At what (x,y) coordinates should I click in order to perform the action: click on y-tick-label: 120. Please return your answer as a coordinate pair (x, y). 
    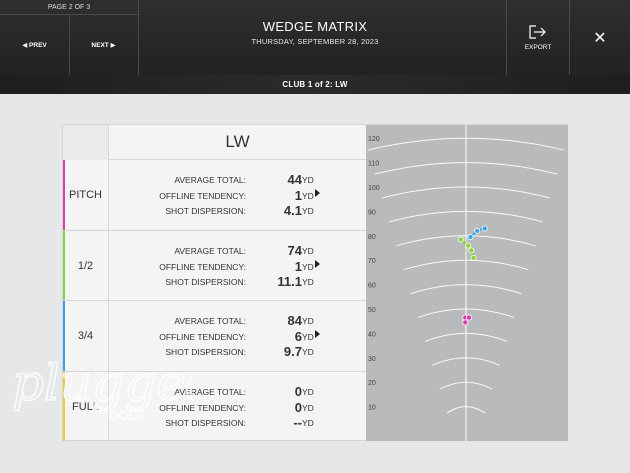
    Looking at the image, I should click on (374, 139).